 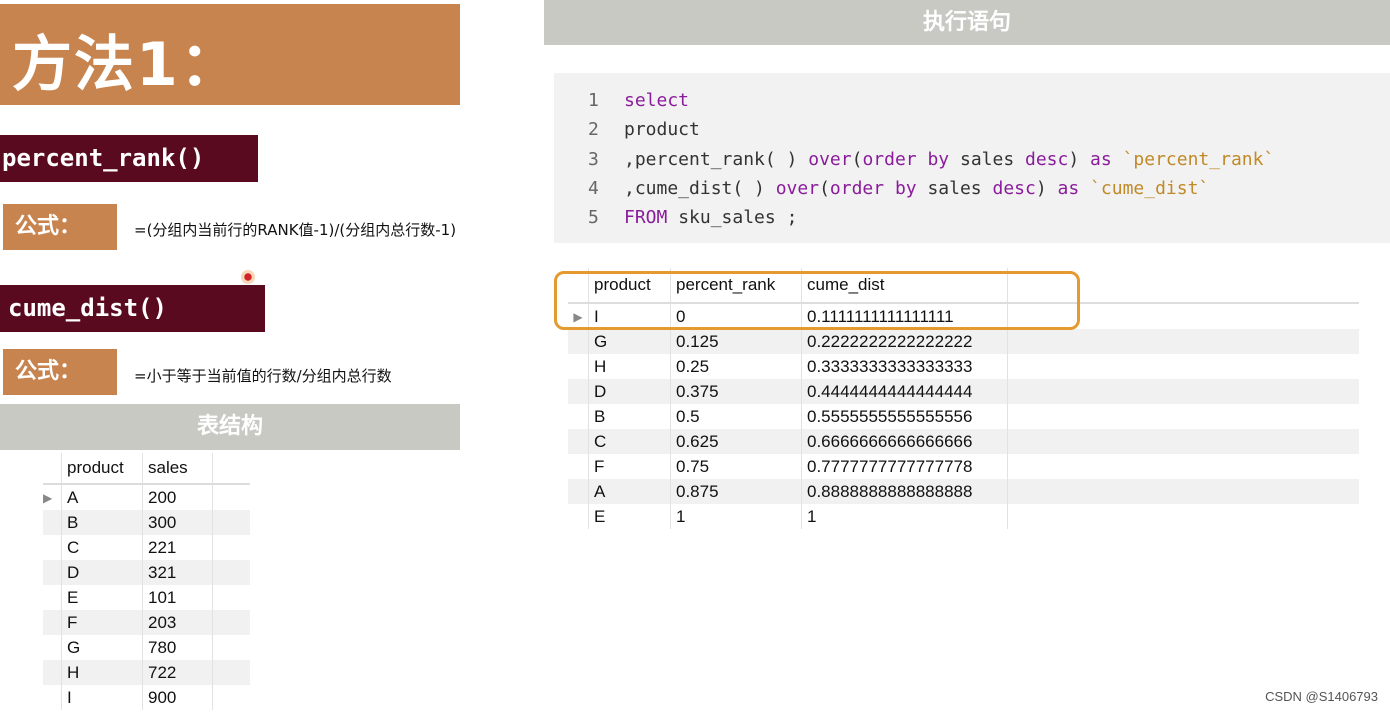 I want to click on current-row-arrow-icon: ▶, so click(x=52, y=497).